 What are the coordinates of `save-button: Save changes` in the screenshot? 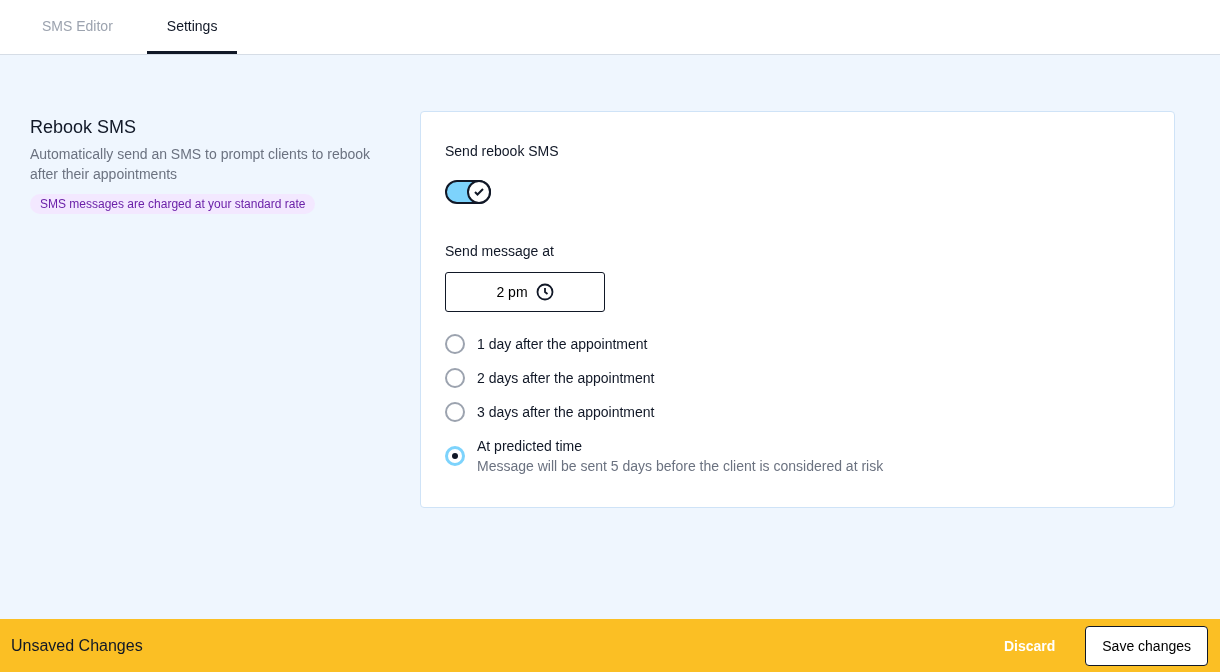 It's located at (1146, 645).